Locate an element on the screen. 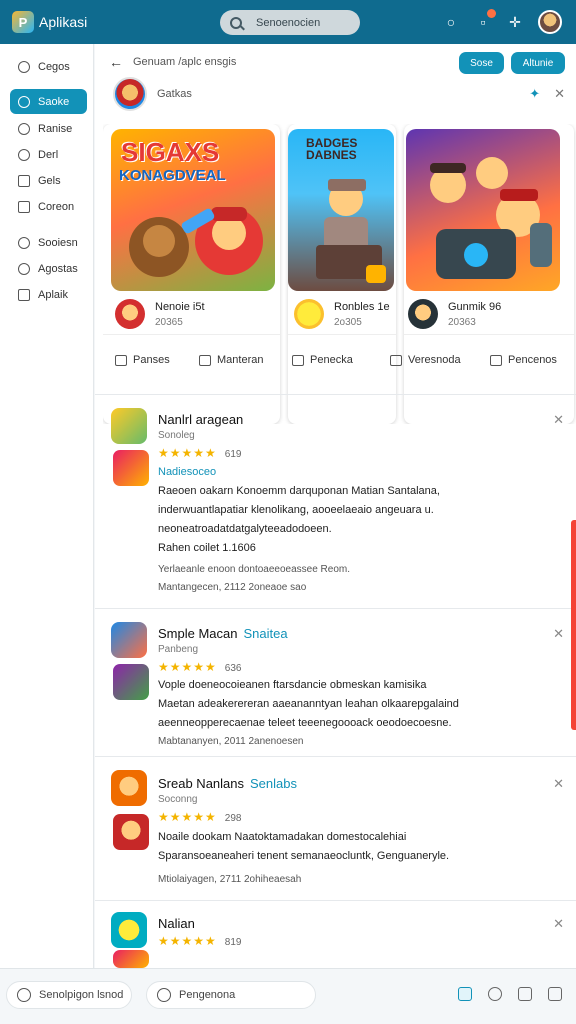 The image size is (576, 1024). refresh-icon: ○ is located at coordinates (451, 22).